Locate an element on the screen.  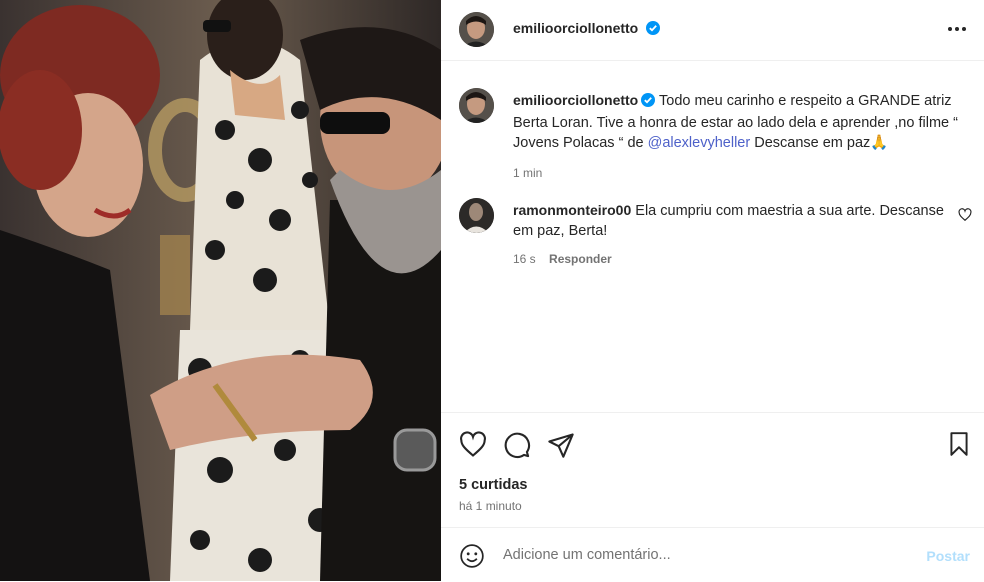
post-header: emilioorciollonetto is located at coordinates (712, 30).